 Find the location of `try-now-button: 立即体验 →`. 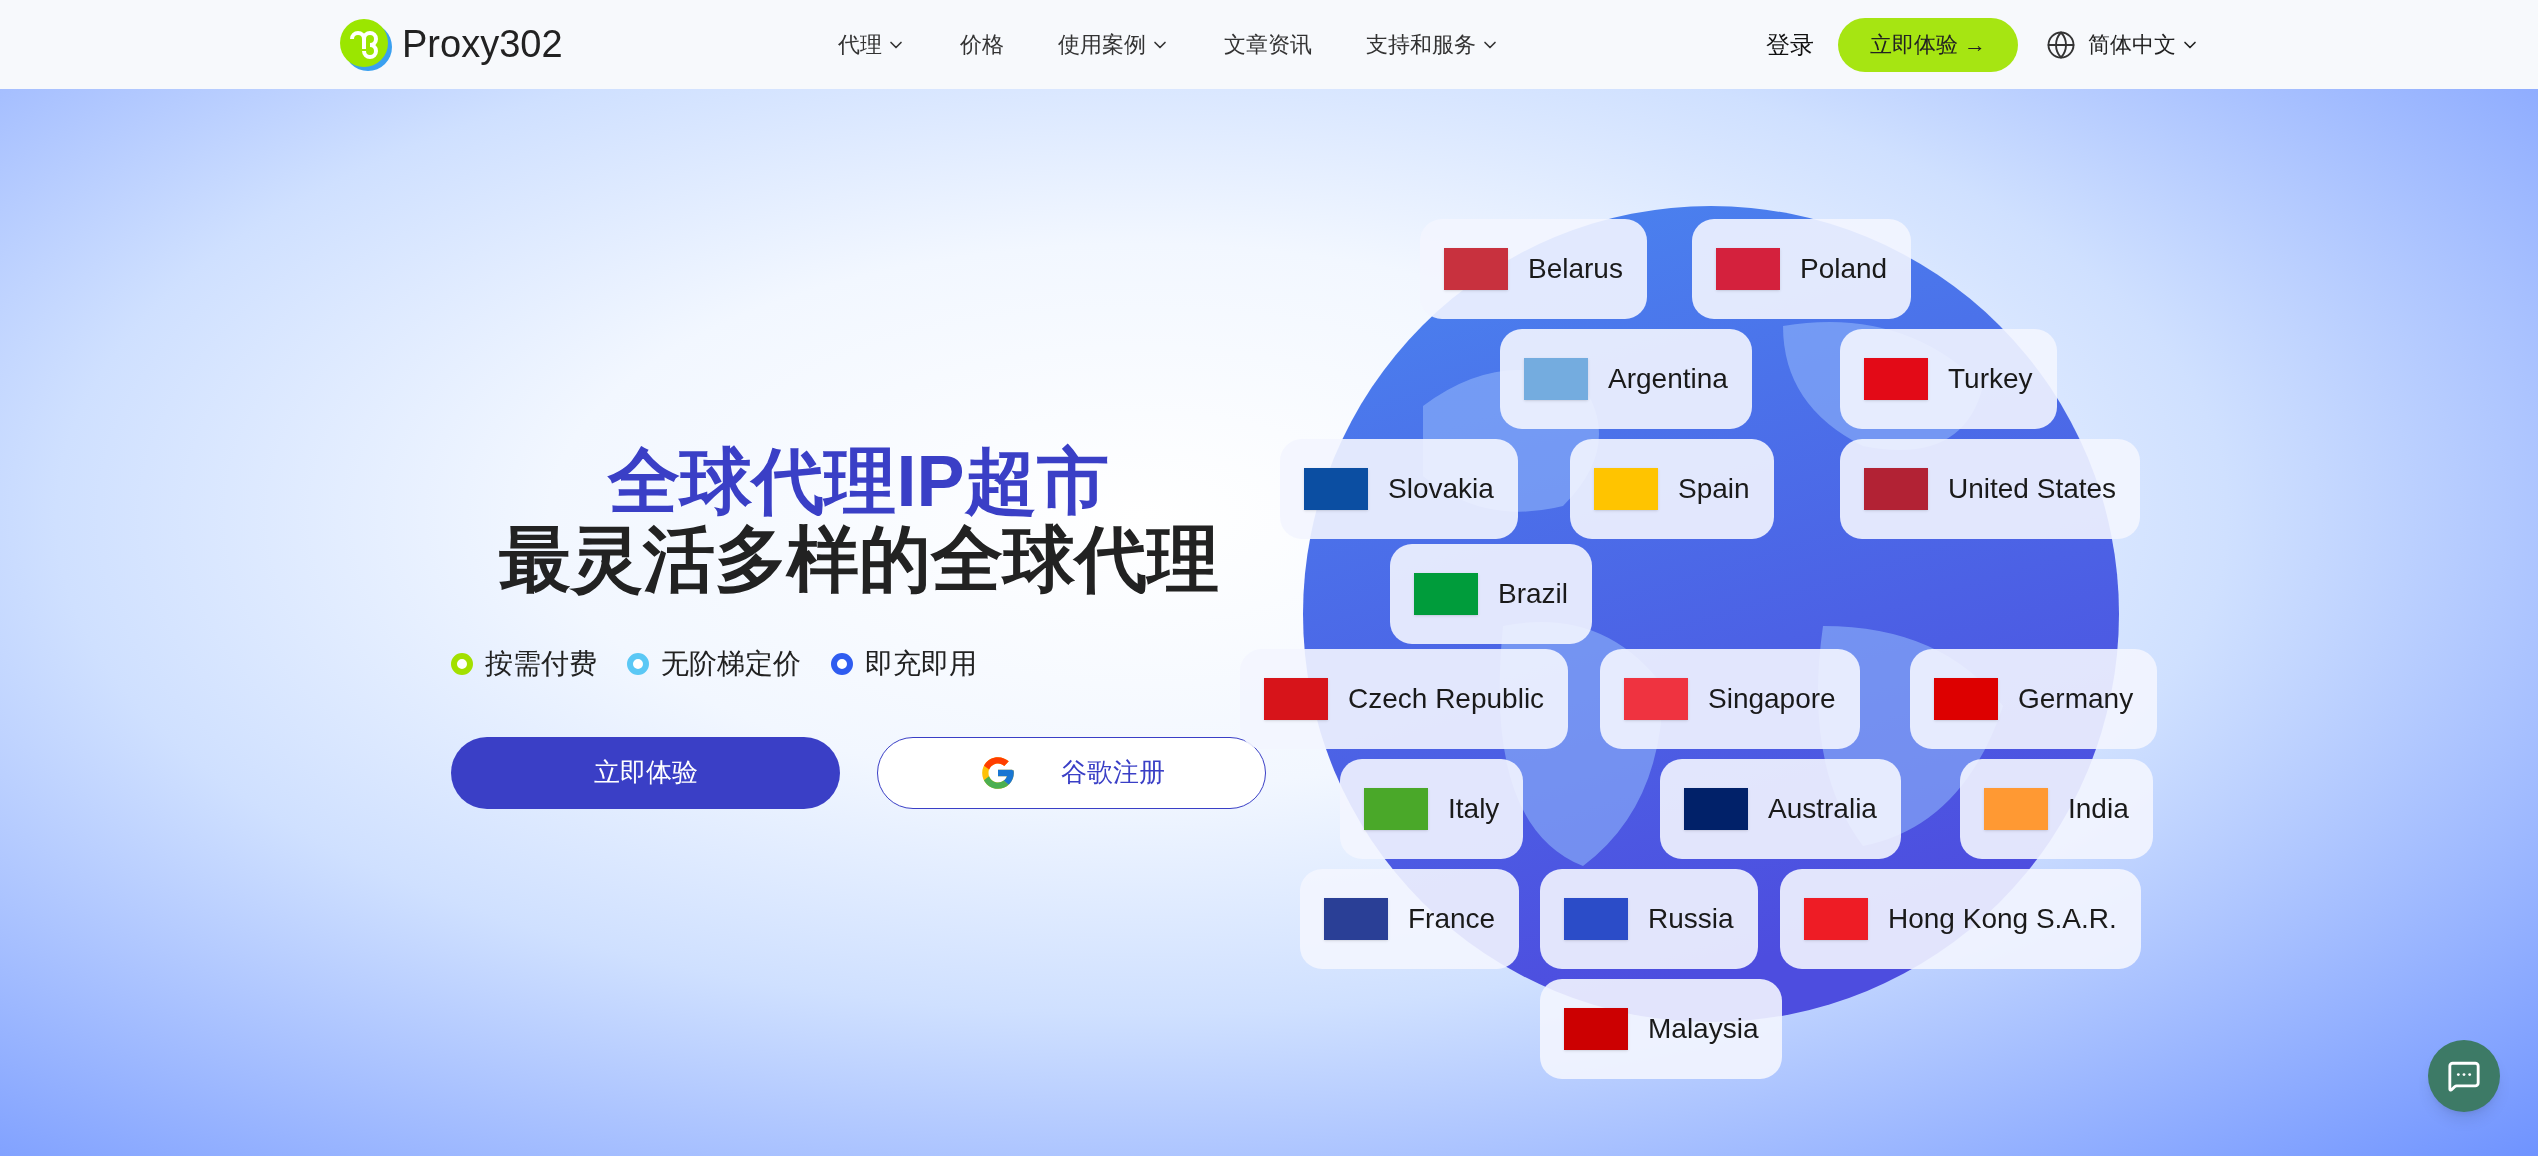

try-now-button: 立即体验 → is located at coordinates (1927, 44).